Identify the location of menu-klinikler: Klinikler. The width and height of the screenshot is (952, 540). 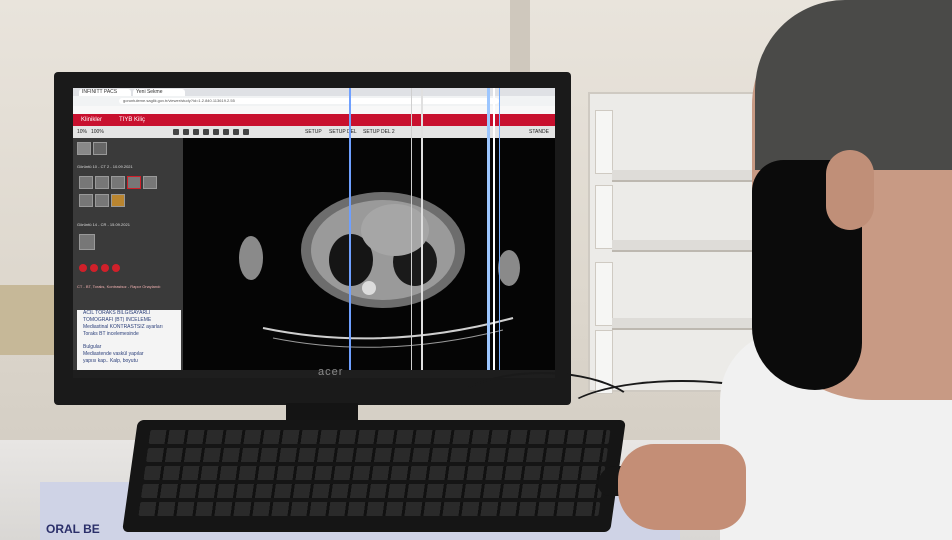
(91, 120).